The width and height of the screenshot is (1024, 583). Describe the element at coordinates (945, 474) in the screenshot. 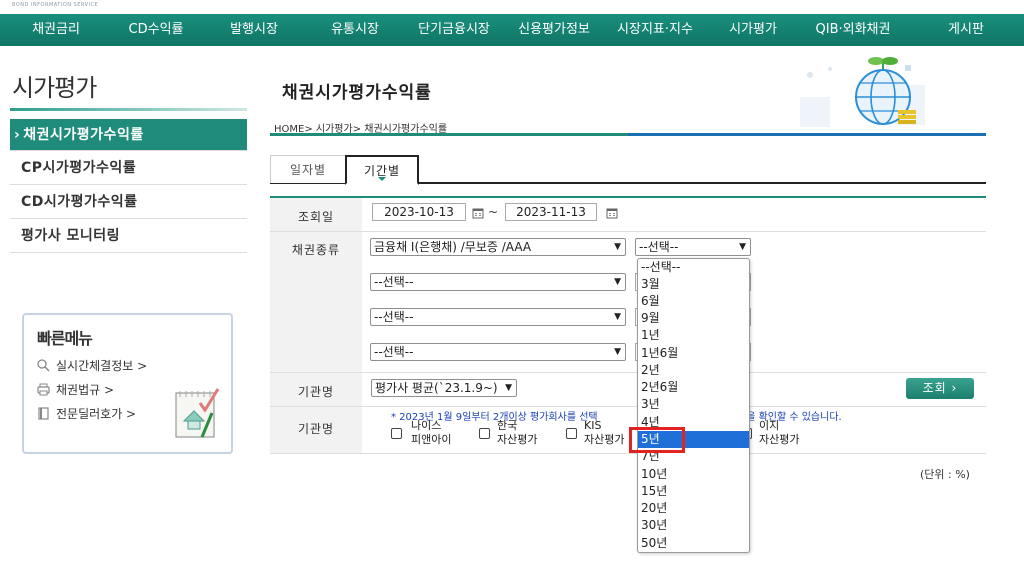

I see `unit-label: (단위 : %)` at that location.